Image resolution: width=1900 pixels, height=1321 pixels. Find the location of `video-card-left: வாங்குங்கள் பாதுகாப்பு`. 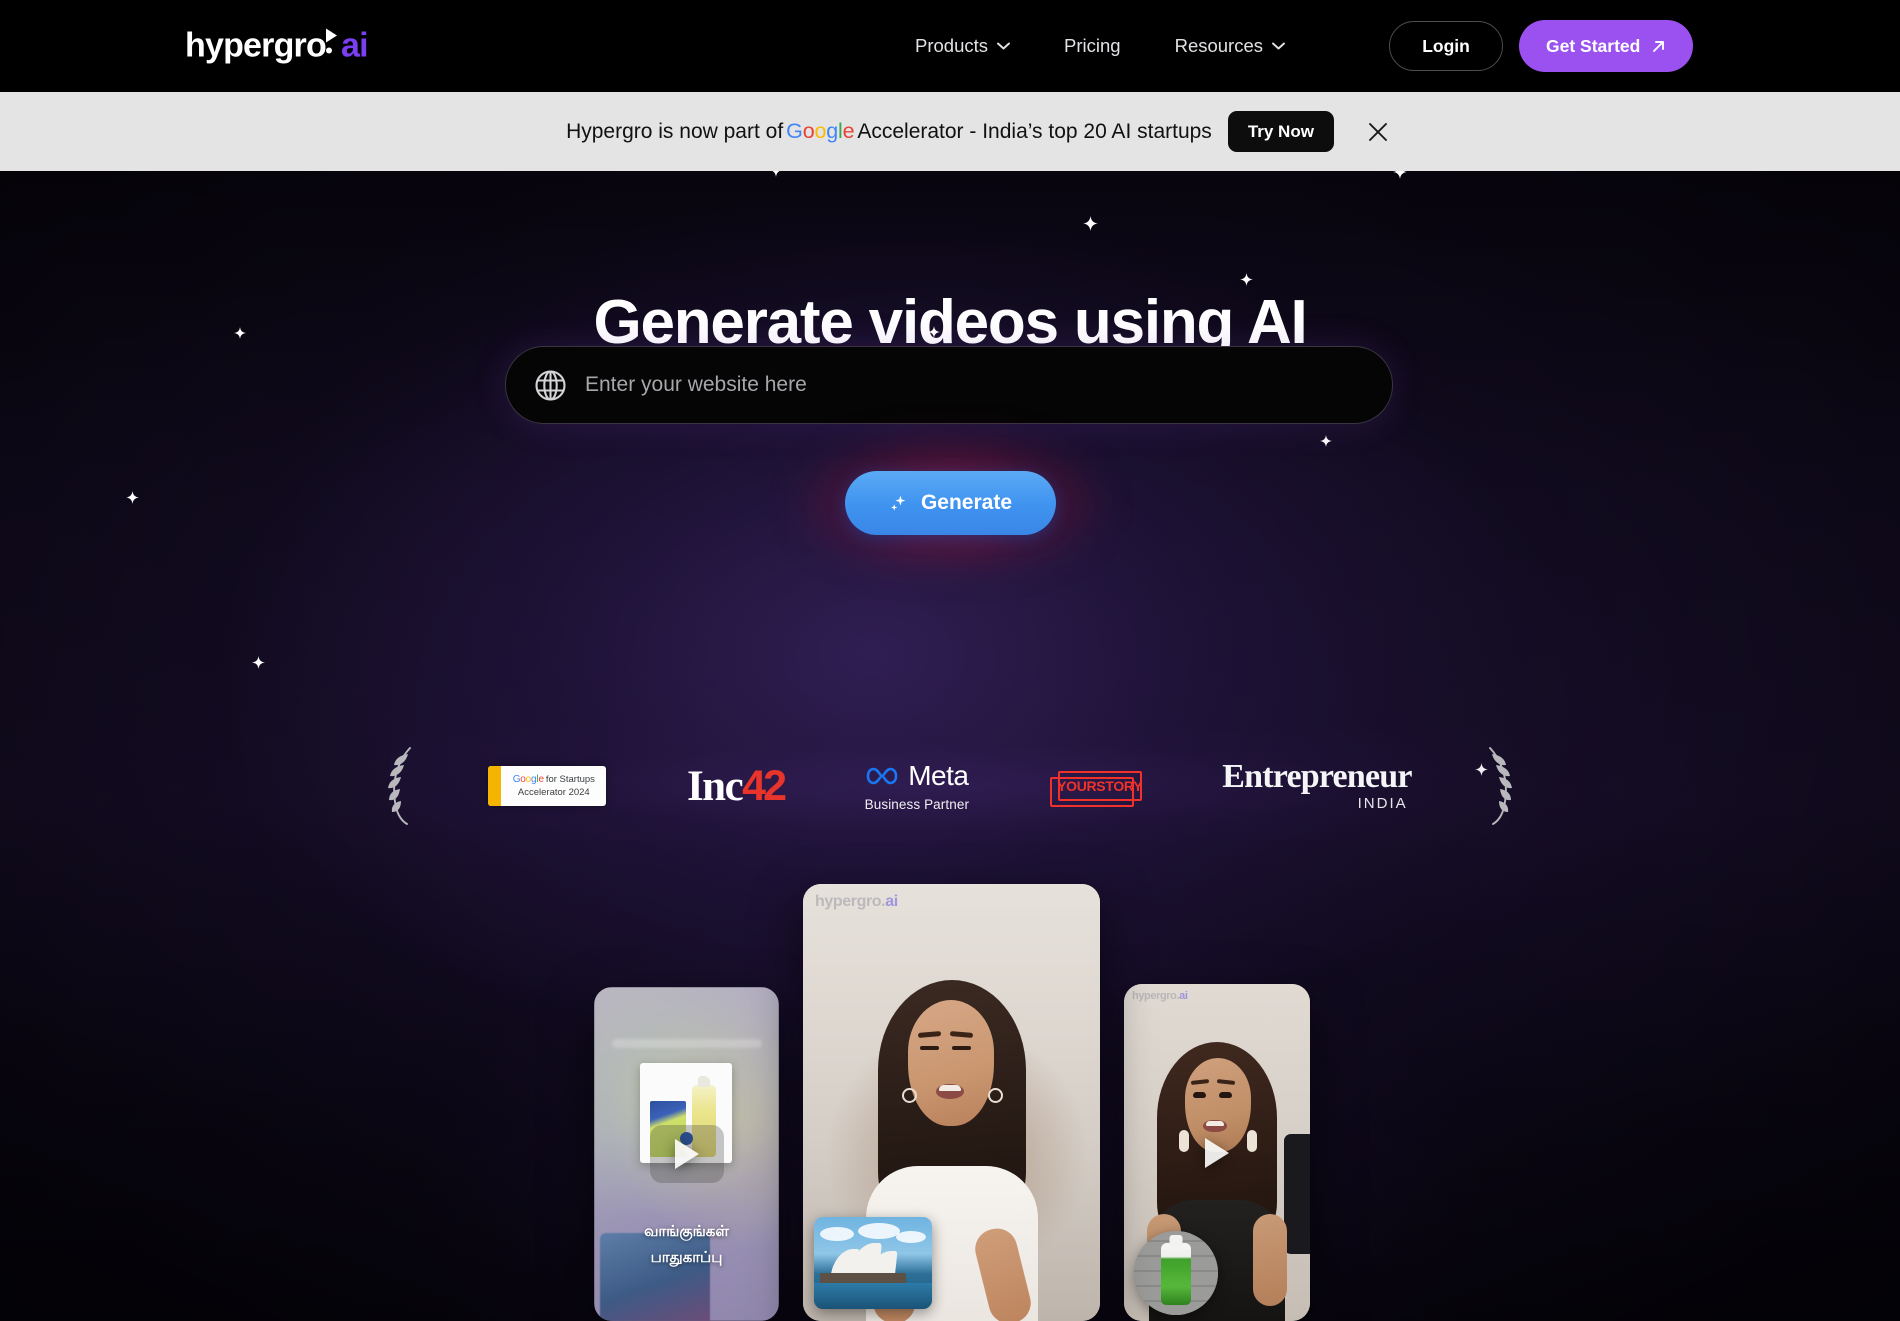

video-card-left: வாங்குங்கள் பாதுகாப்பு is located at coordinates (686, 1154).